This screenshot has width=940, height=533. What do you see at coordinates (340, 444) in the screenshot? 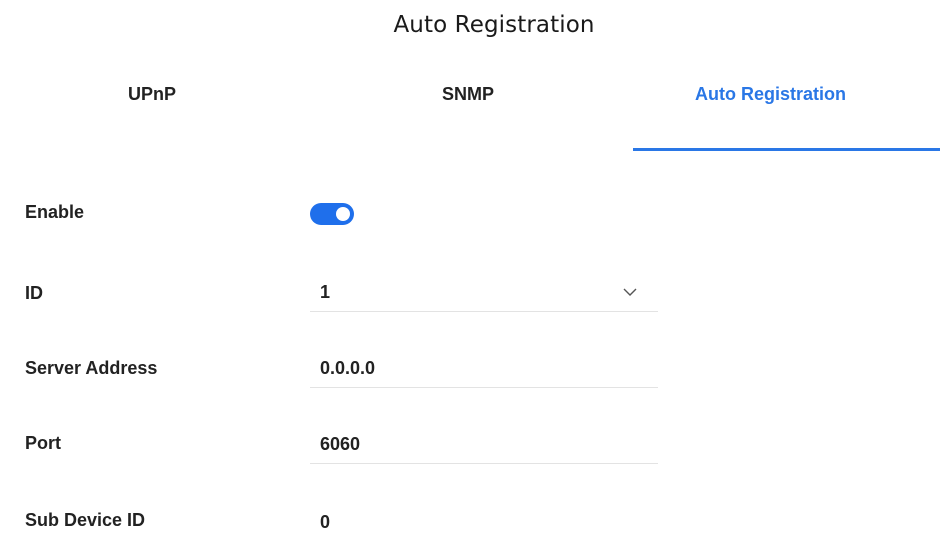
I see `port-value: 6060` at bounding box center [340, 444].